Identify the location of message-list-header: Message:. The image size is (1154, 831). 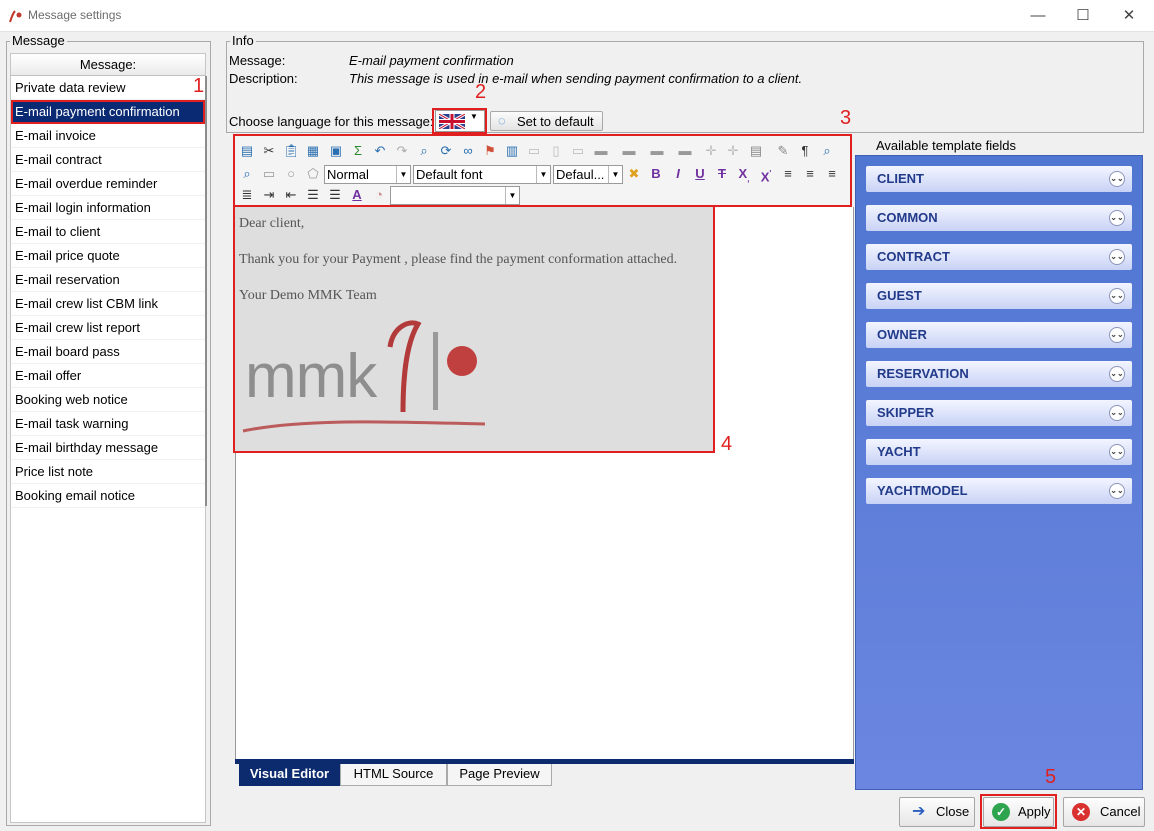
(108, 65).